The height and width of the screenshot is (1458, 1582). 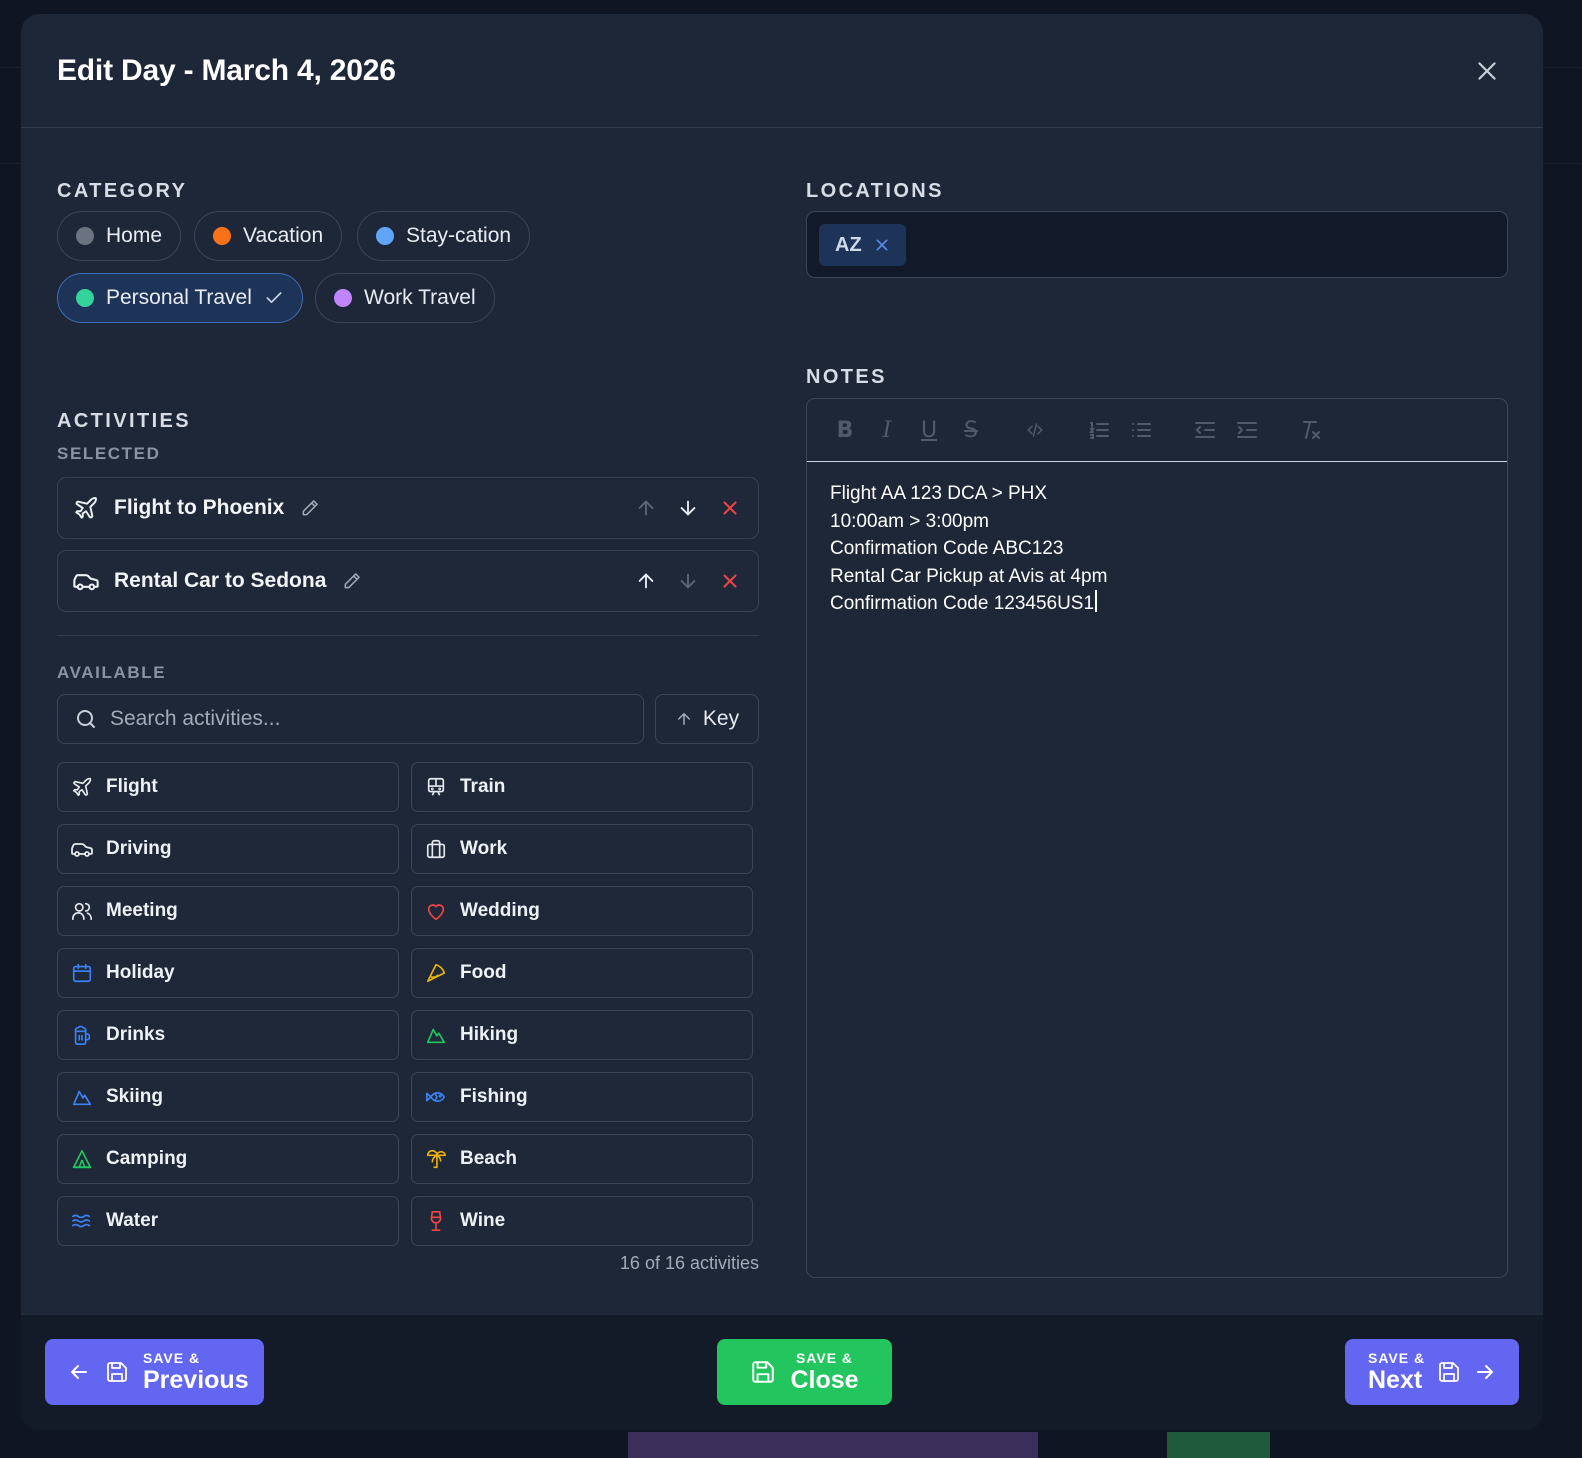 What do you see at coordinates (109, 453) in the screenshot?
I see `selected-subheading: SELECTED` at bounding box center [109, 453].